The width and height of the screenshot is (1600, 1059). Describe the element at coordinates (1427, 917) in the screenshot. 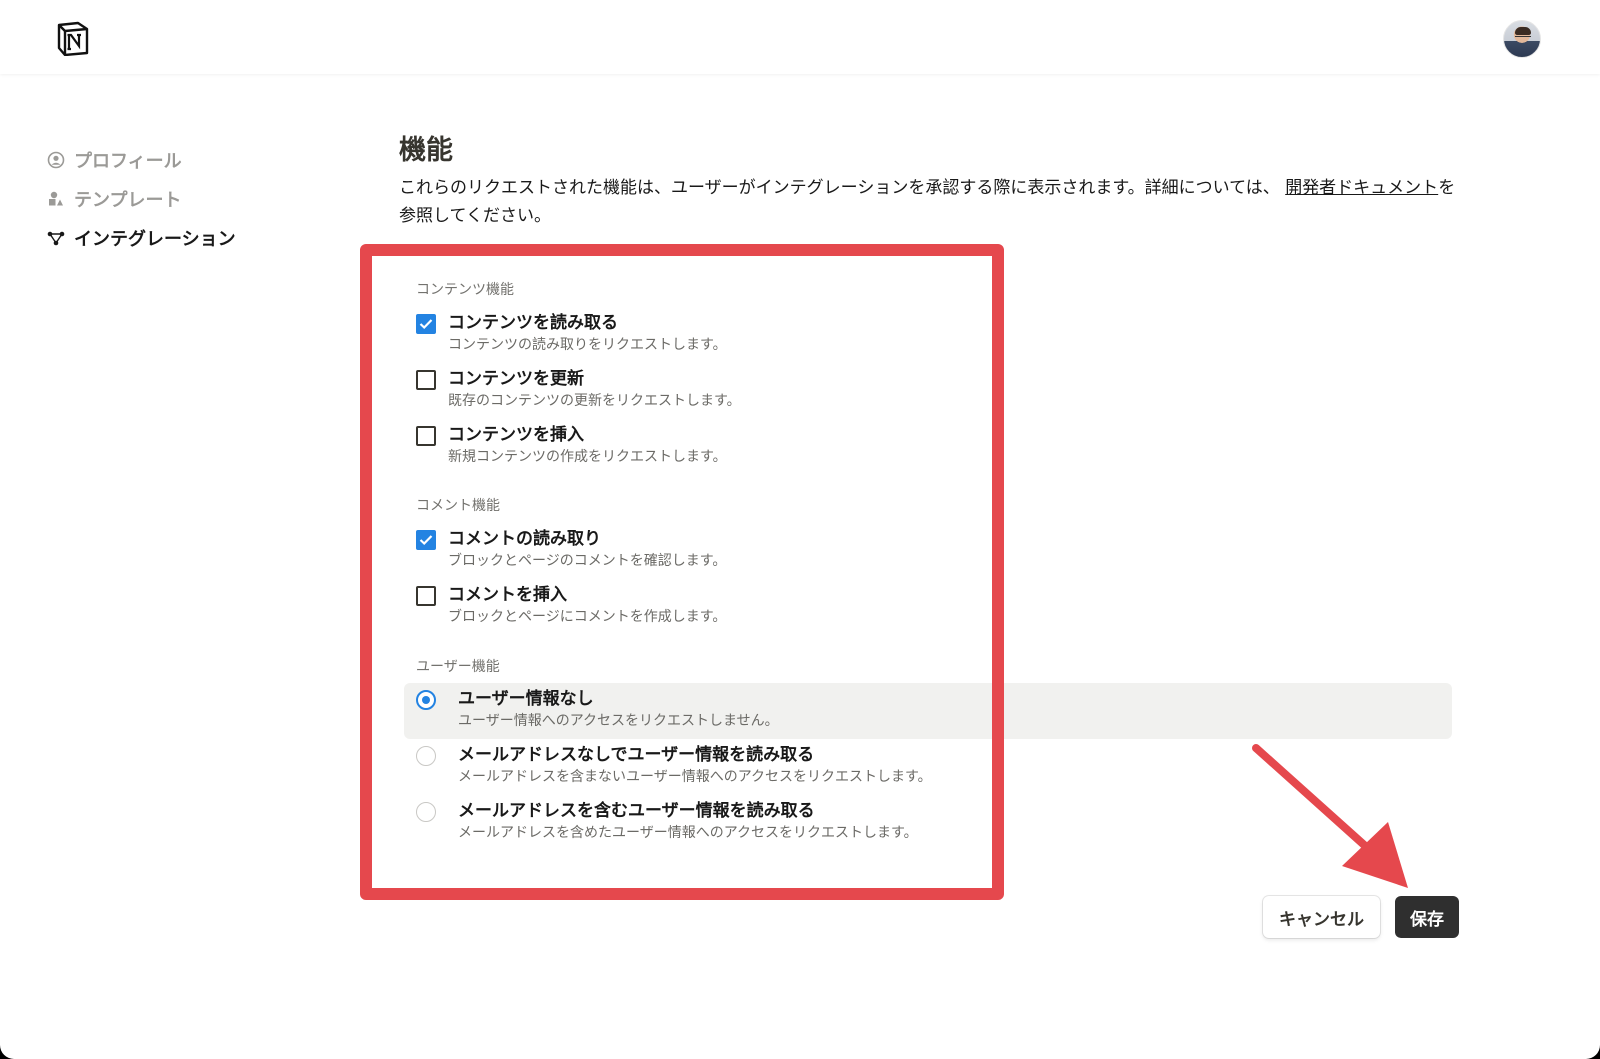

I see `save-button: 保存` at that location.